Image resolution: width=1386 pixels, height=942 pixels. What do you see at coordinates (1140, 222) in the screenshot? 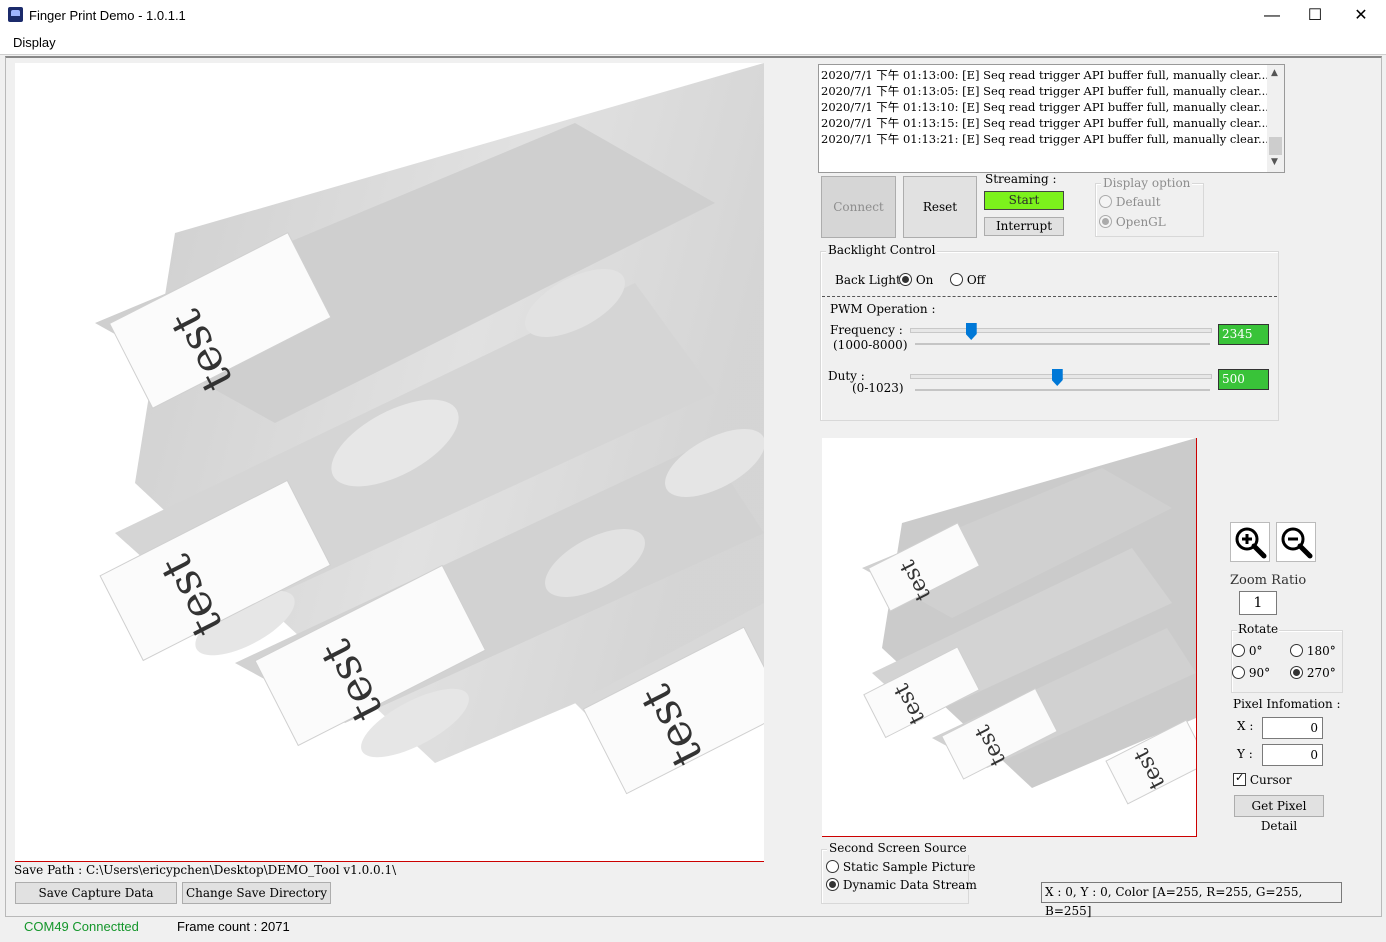
I see `display-opengl-label: OpenGL` at bounding box center [1140, 222].